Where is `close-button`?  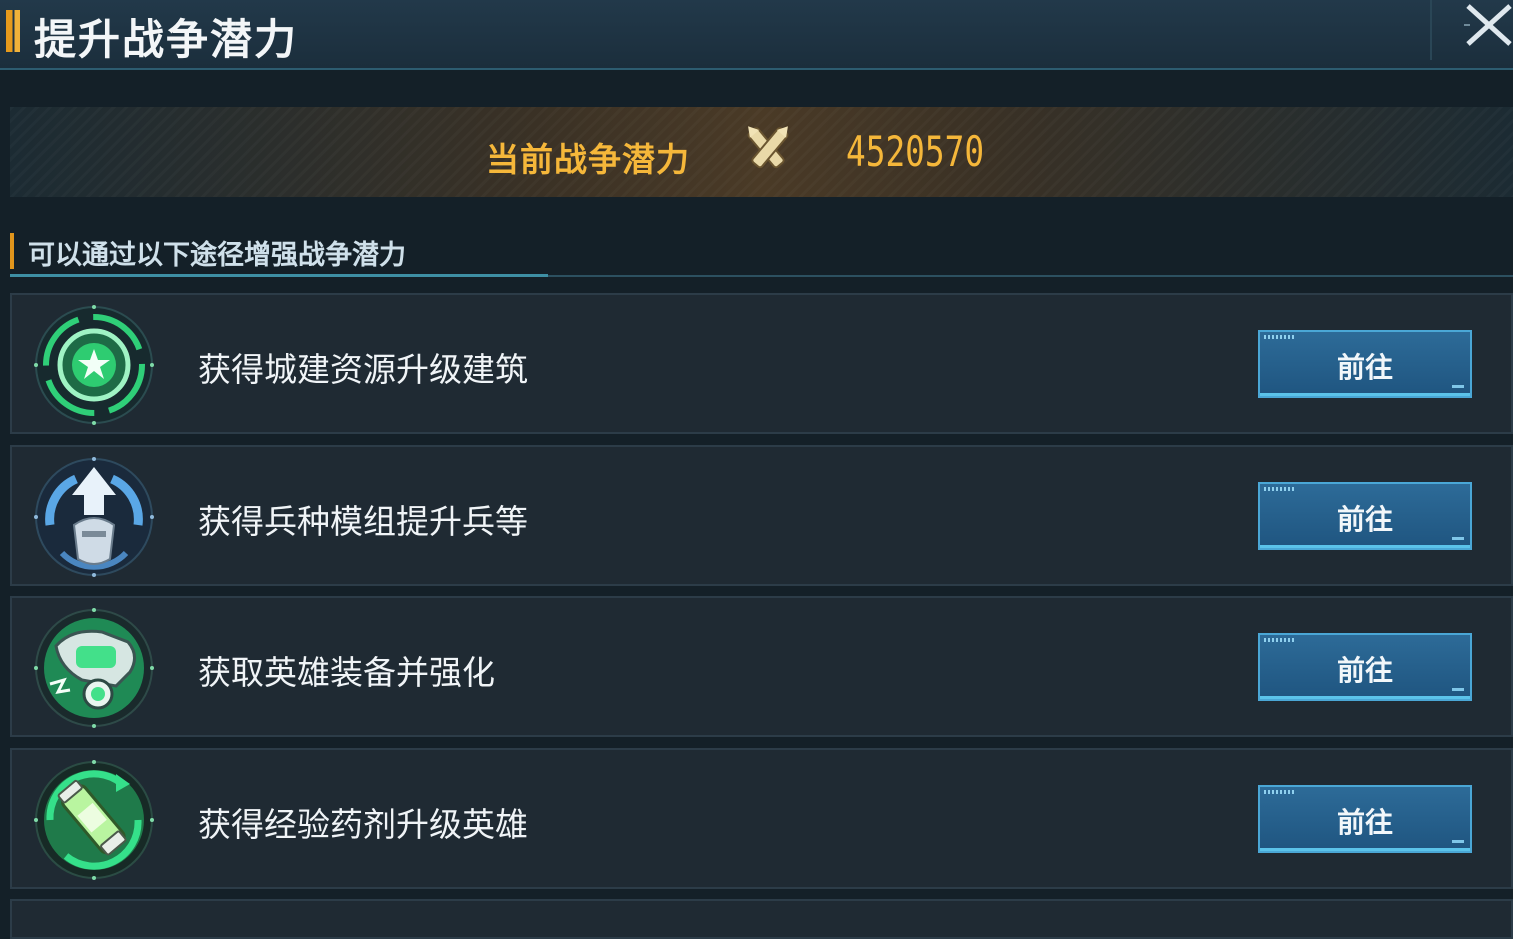 close-button is located at coordinates (1471, 30).